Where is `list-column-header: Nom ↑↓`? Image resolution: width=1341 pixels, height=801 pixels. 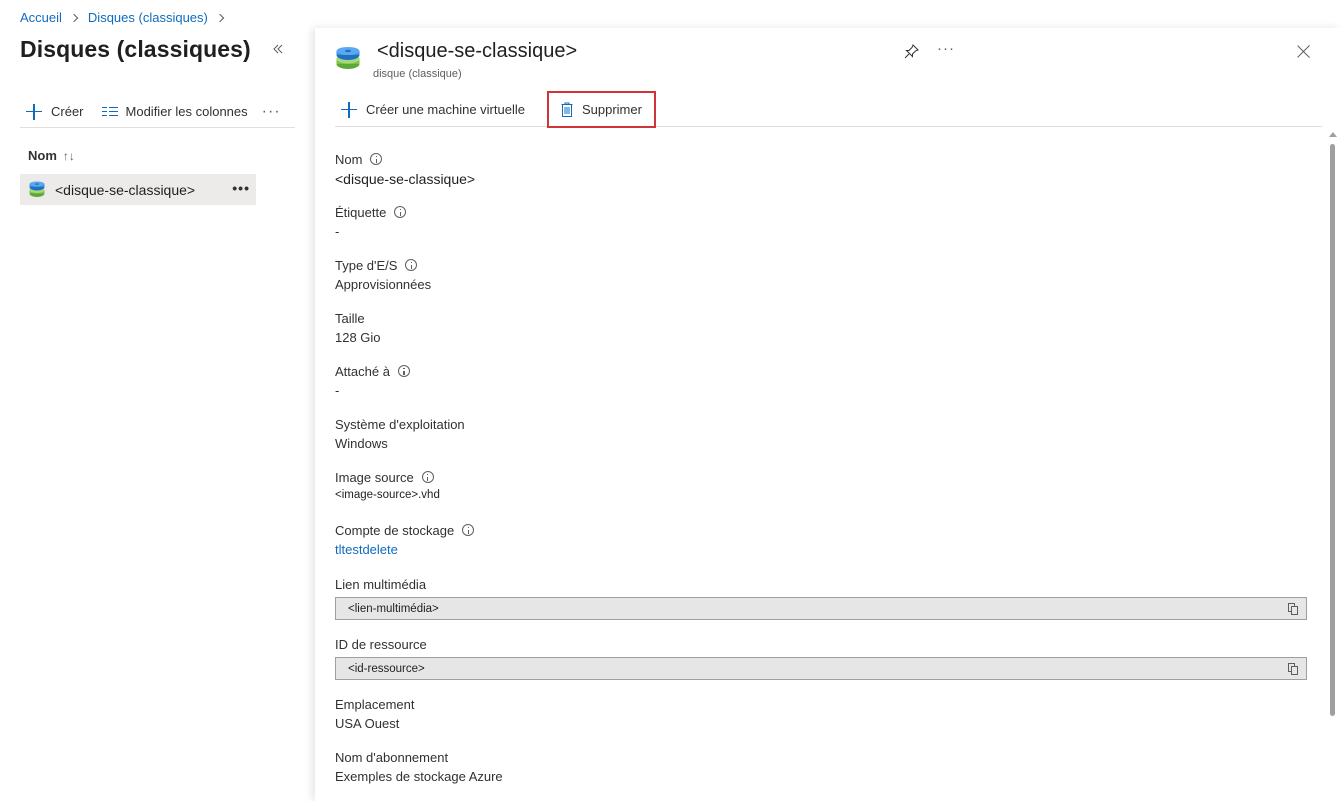
list-column-header: Nom ↑↓ is located at coordinates (51, 155).